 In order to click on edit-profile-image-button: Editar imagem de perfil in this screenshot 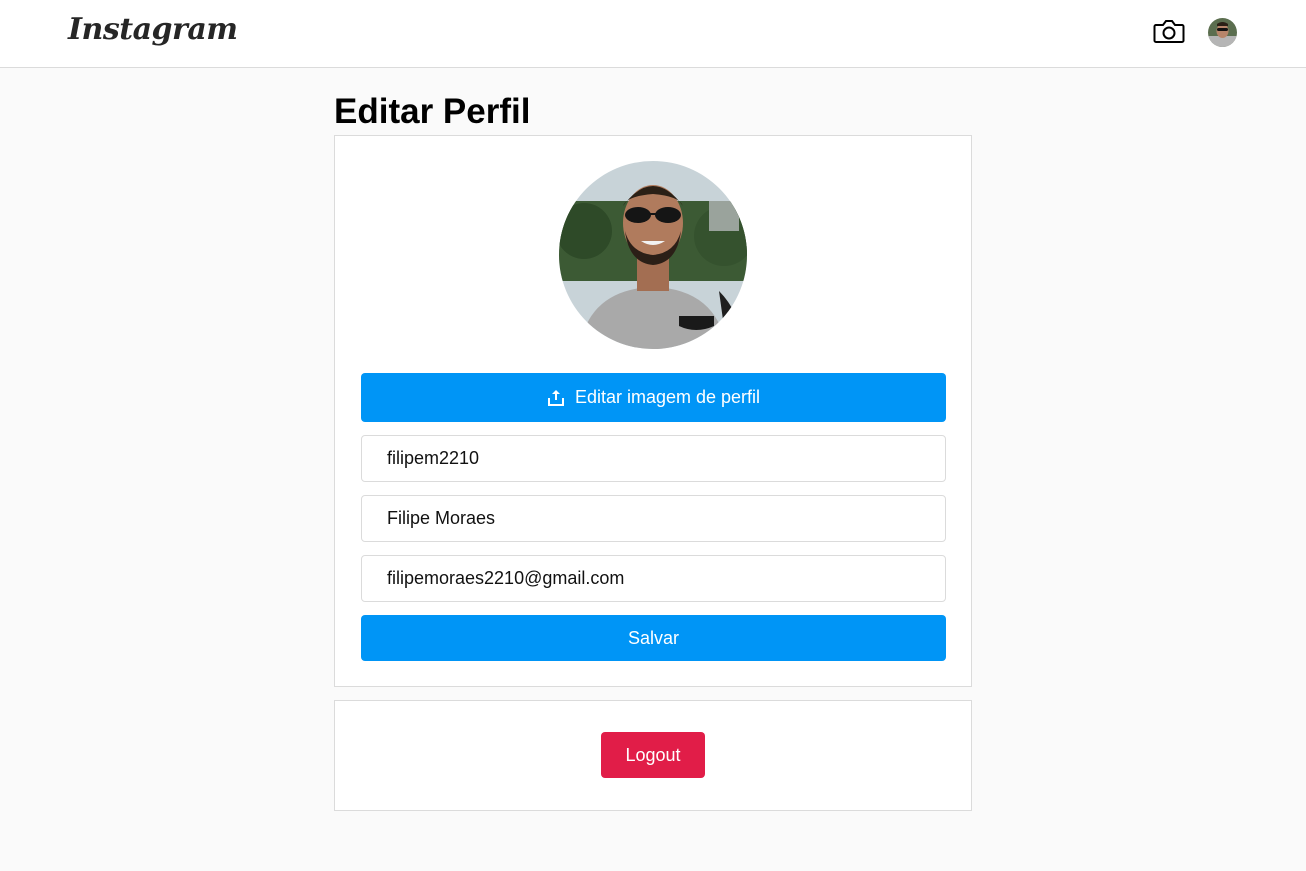, I will do `click(653, 397)`.